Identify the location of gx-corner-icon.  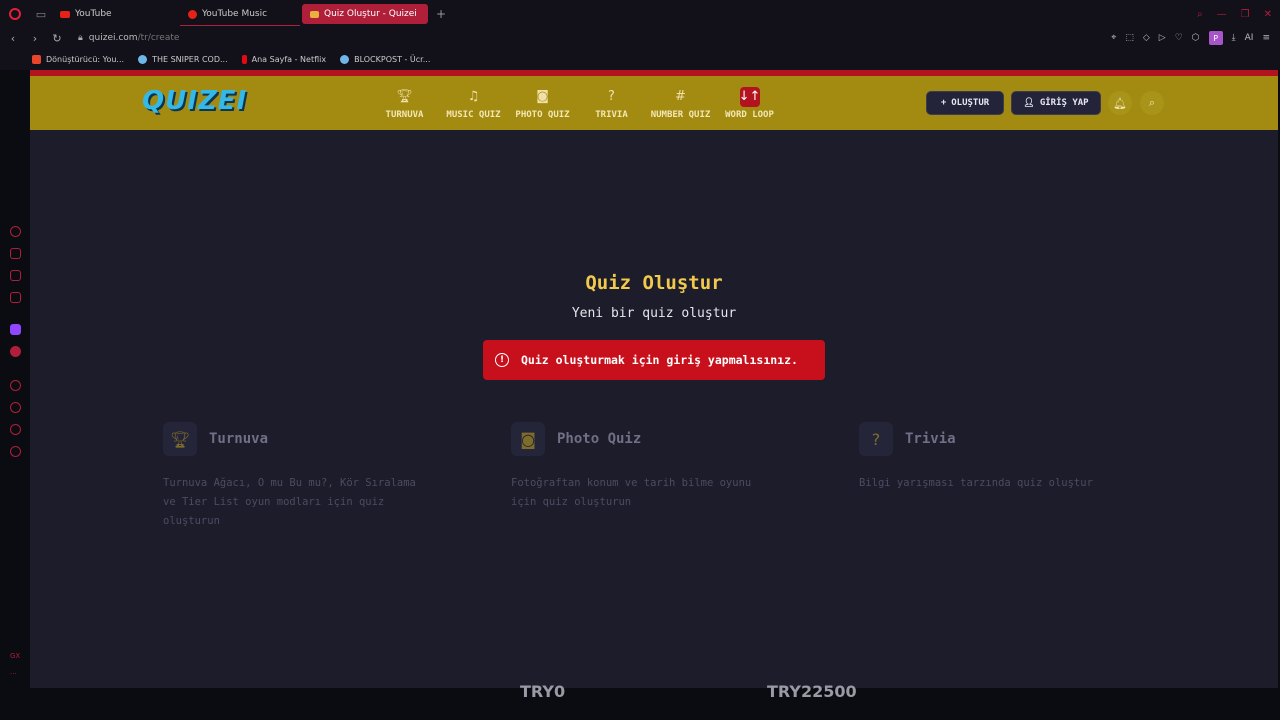
(15, 253).